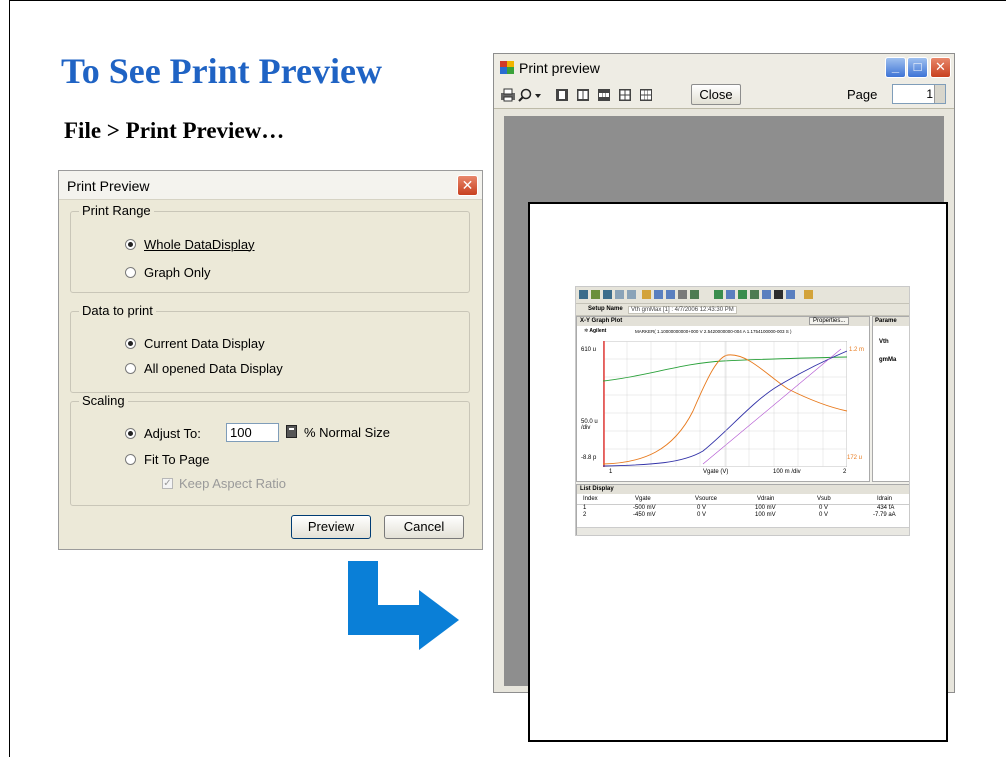 The image size is (1006, 757). I want to click on minimize-icon: _, so click(895, 67).